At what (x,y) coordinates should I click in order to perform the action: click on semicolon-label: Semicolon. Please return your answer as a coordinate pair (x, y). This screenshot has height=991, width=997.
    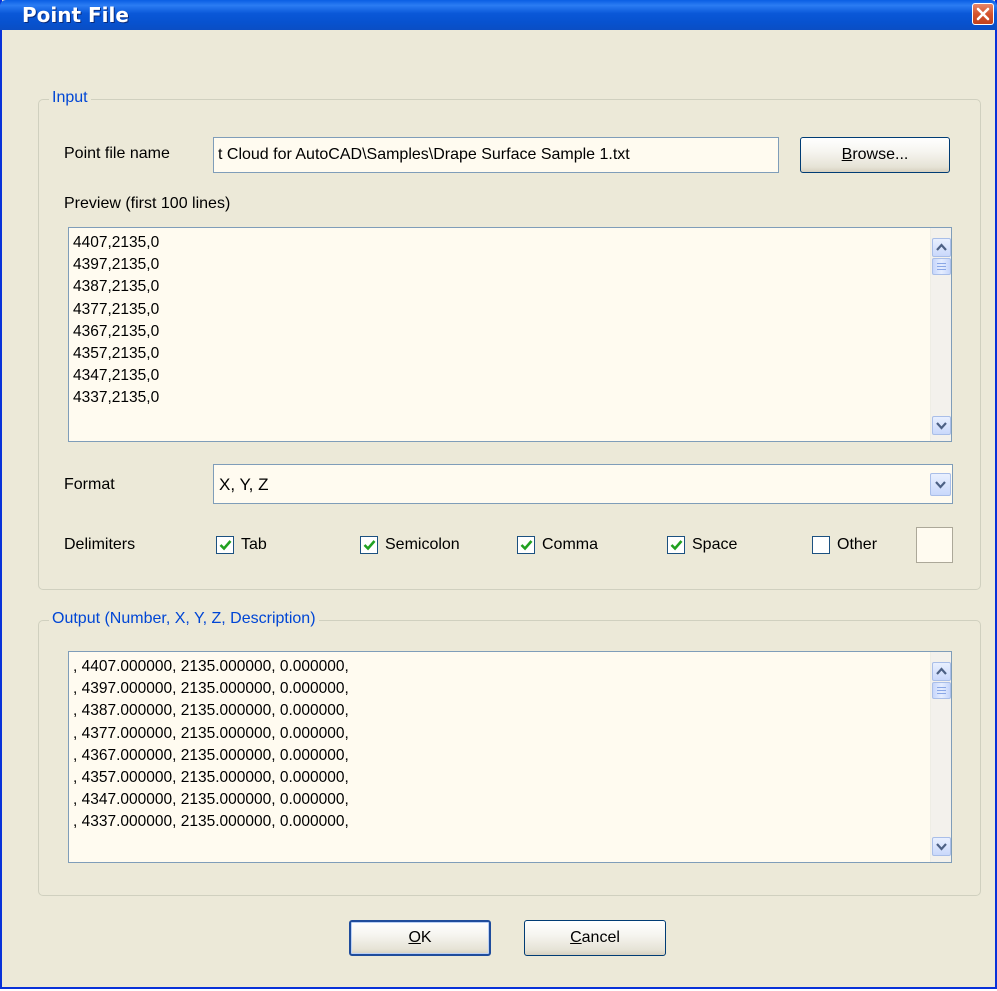
    Looking at the image, I should click on (422, 544).